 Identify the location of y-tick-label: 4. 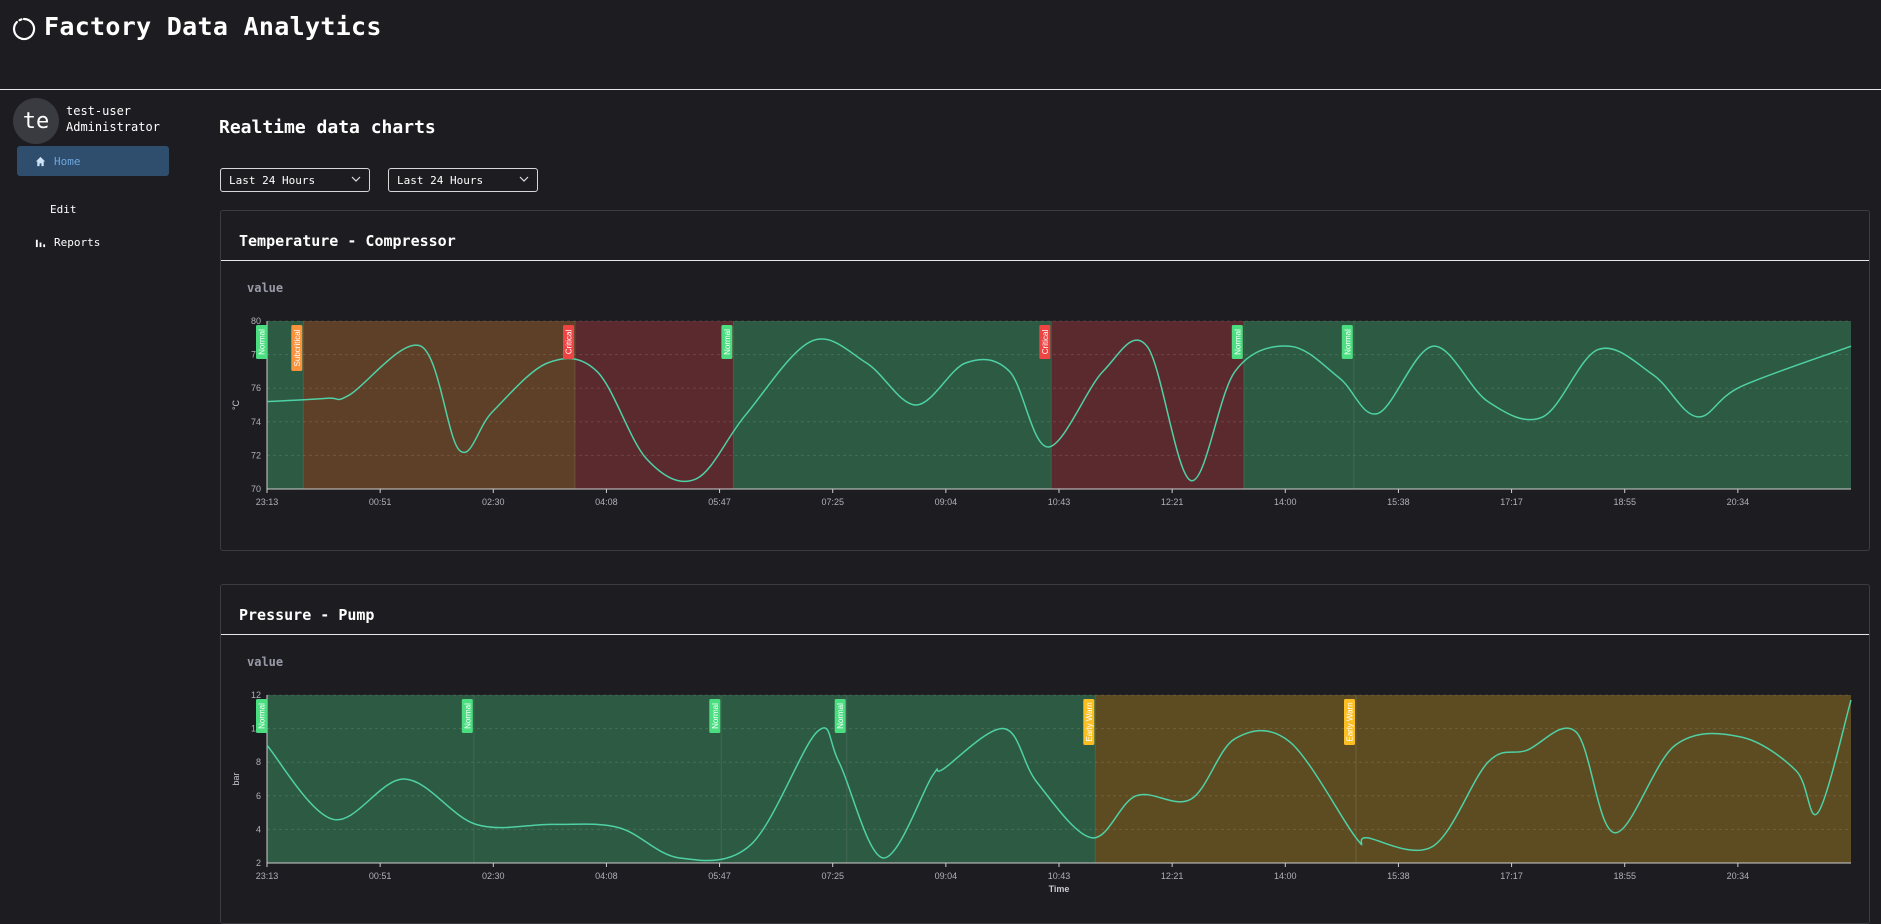
(258, 829).